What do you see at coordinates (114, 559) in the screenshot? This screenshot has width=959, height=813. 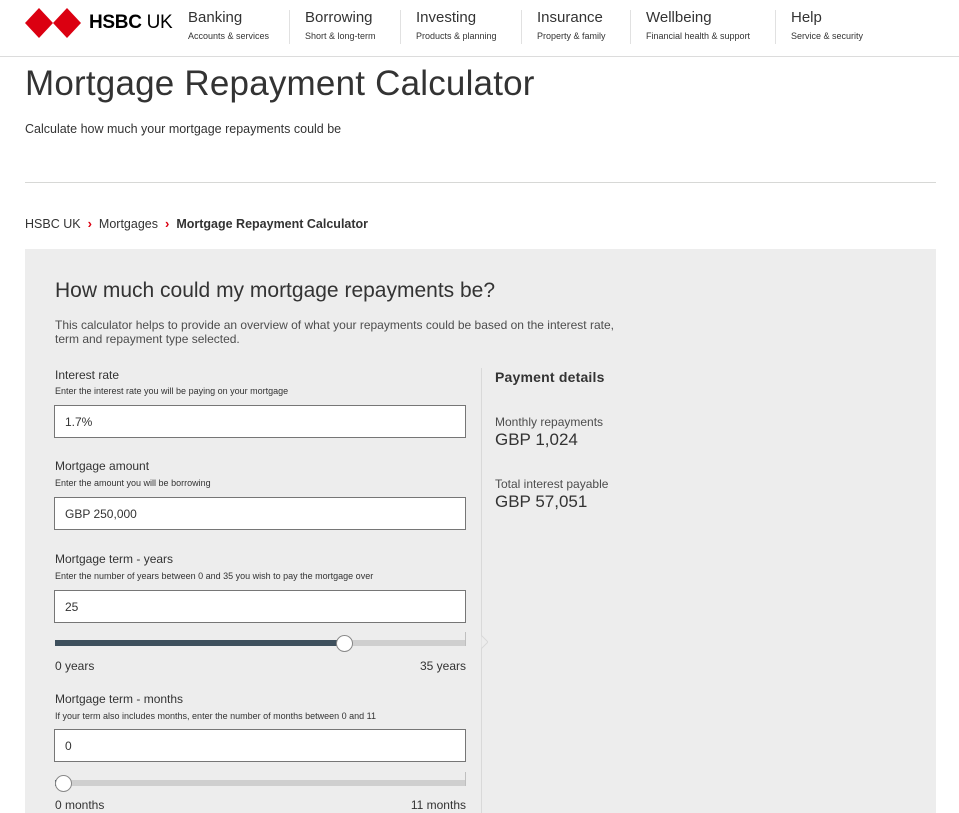 I see `term-years-label: Mortgage term - years` at bounding box center [114, 559].